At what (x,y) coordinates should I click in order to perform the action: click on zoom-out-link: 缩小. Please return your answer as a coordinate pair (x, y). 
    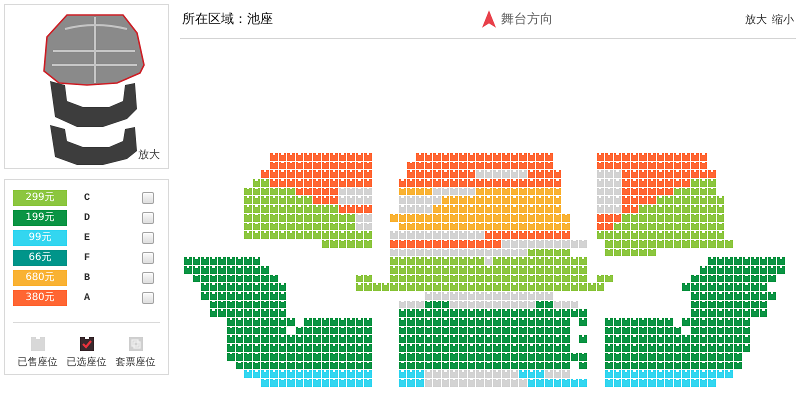
    Looking at the image, I should click on (783, 19).